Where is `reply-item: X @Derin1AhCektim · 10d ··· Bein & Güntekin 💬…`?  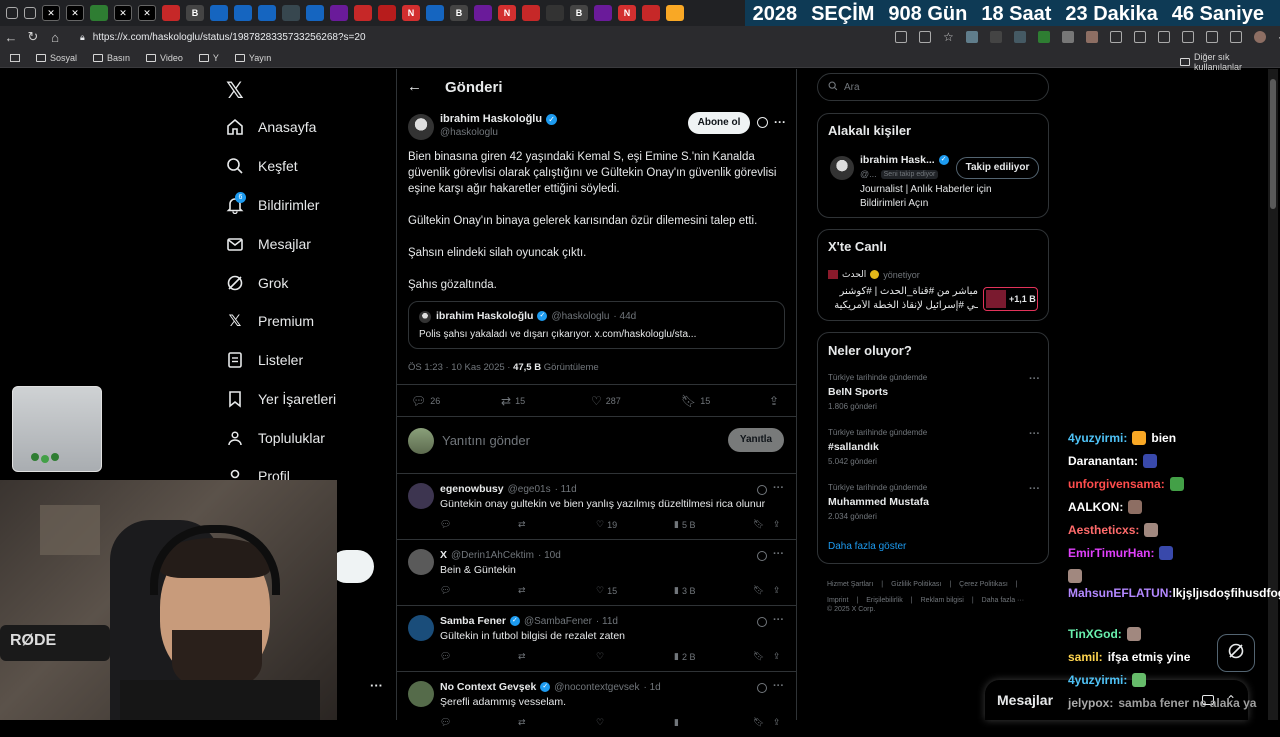
reply-item: X @Derin1AhCektim · 10d ··· Bein & Güntekin 💬… is located at coordinates (596, 572).